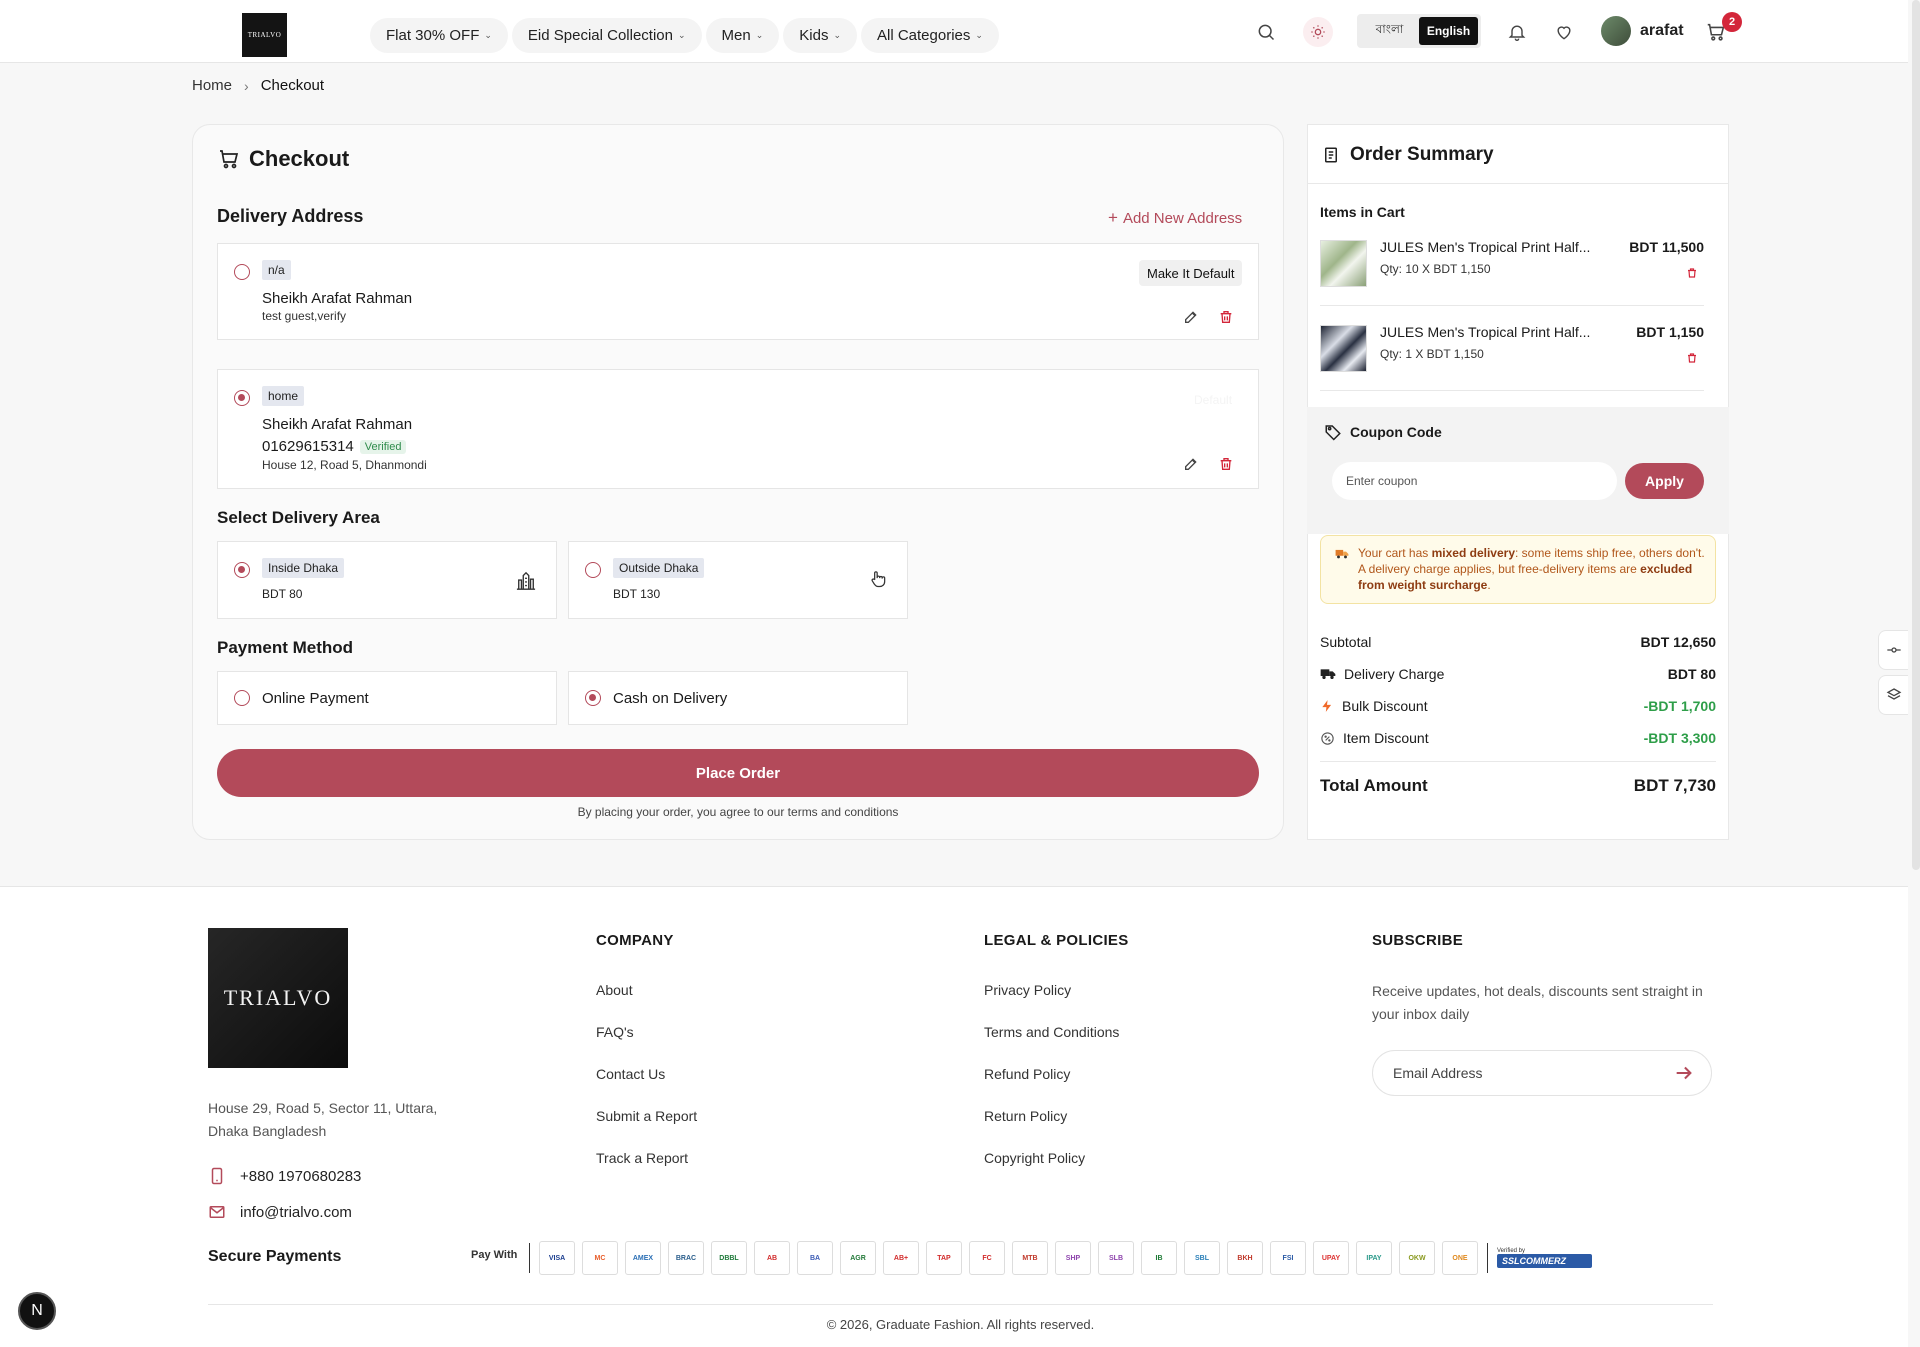 This screenshot has width=1920, height=1347. I want to click on notice-text: Your cart has, so click(1395, 553).